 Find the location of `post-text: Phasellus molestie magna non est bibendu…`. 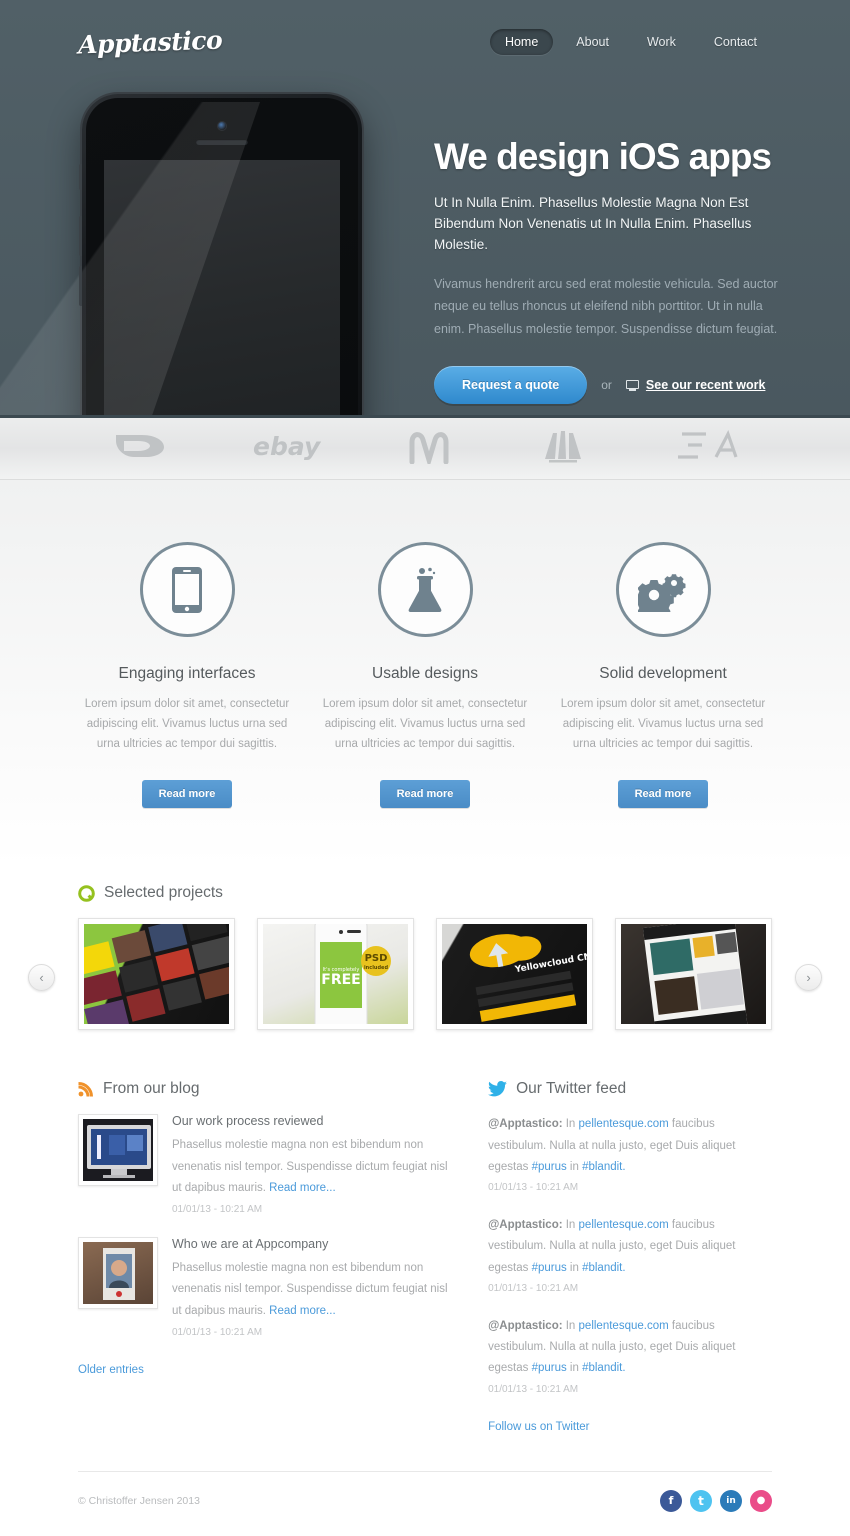

post-text: Phasellus molestie magna non est bibendu… is located at coordinates (312, 1290).